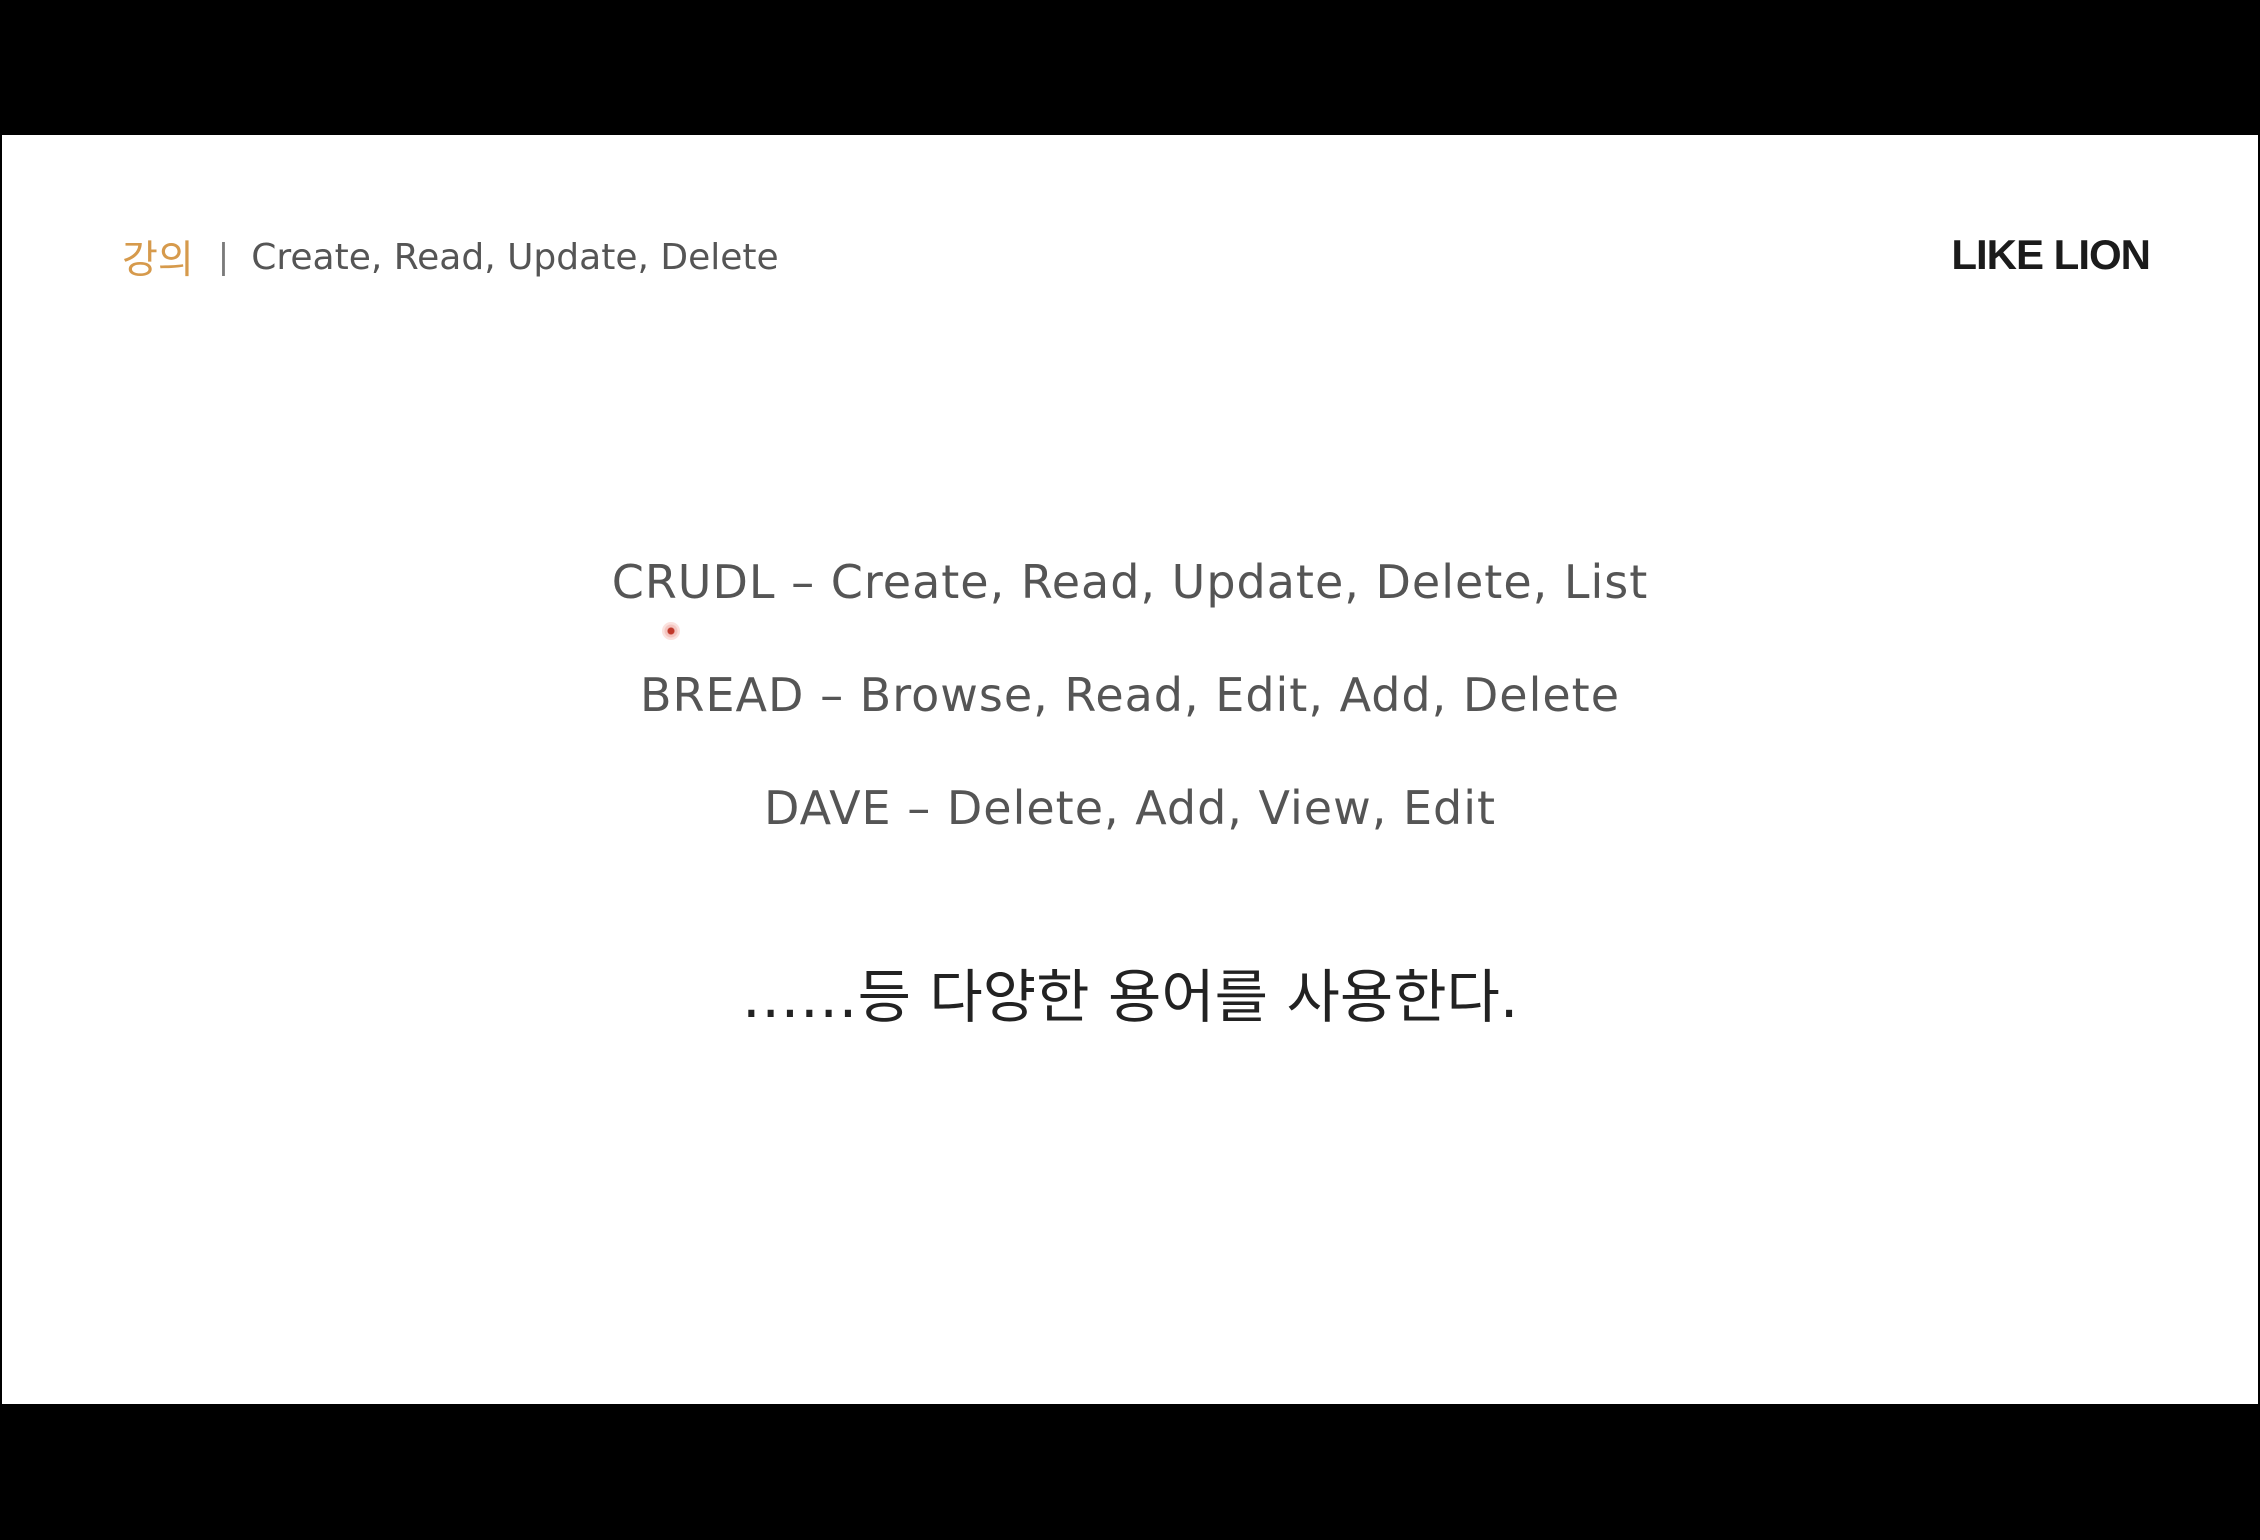 The width and height of the screenshot is (2260, 1540). I want to click on dave-line: DAVE – Delete, Add, View, Edit, so click(1130, 808).